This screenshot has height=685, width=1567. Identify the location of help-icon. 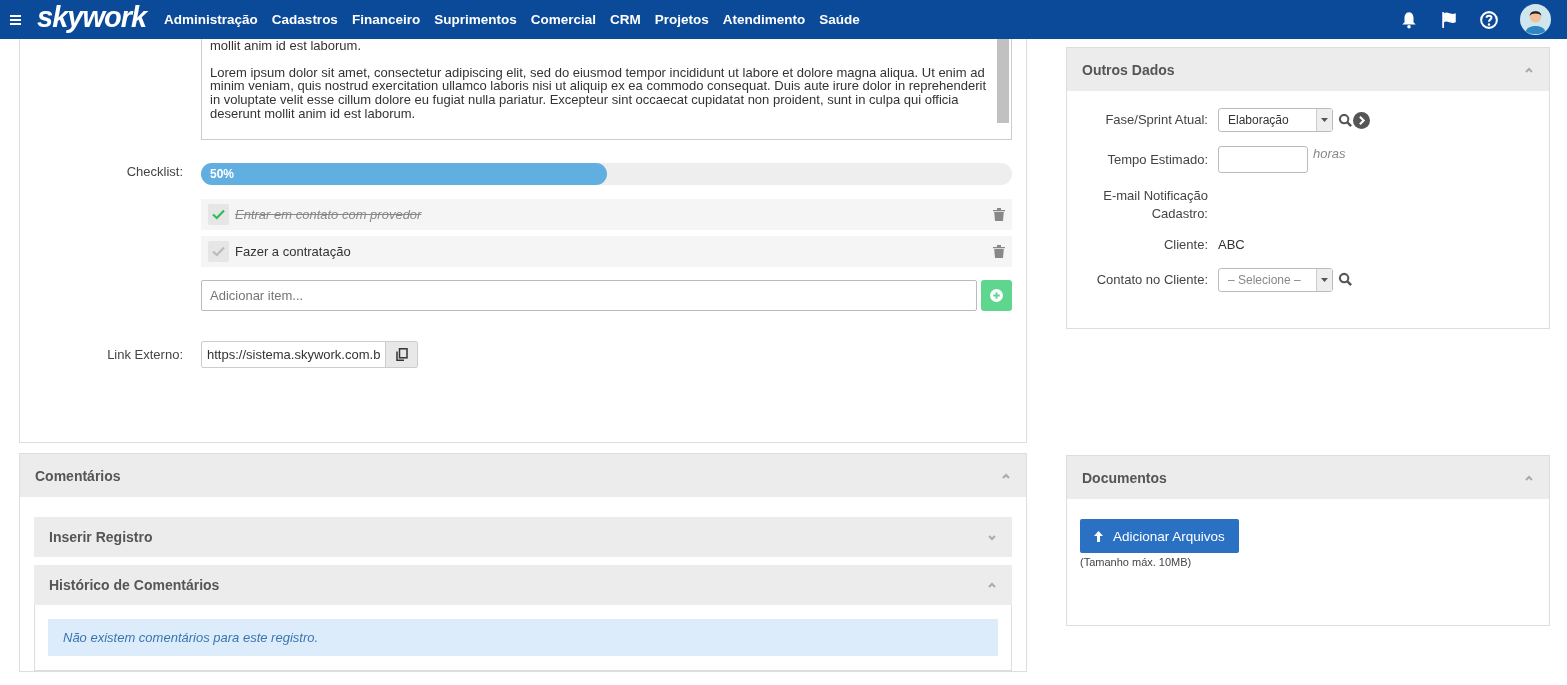
(1489, 19).